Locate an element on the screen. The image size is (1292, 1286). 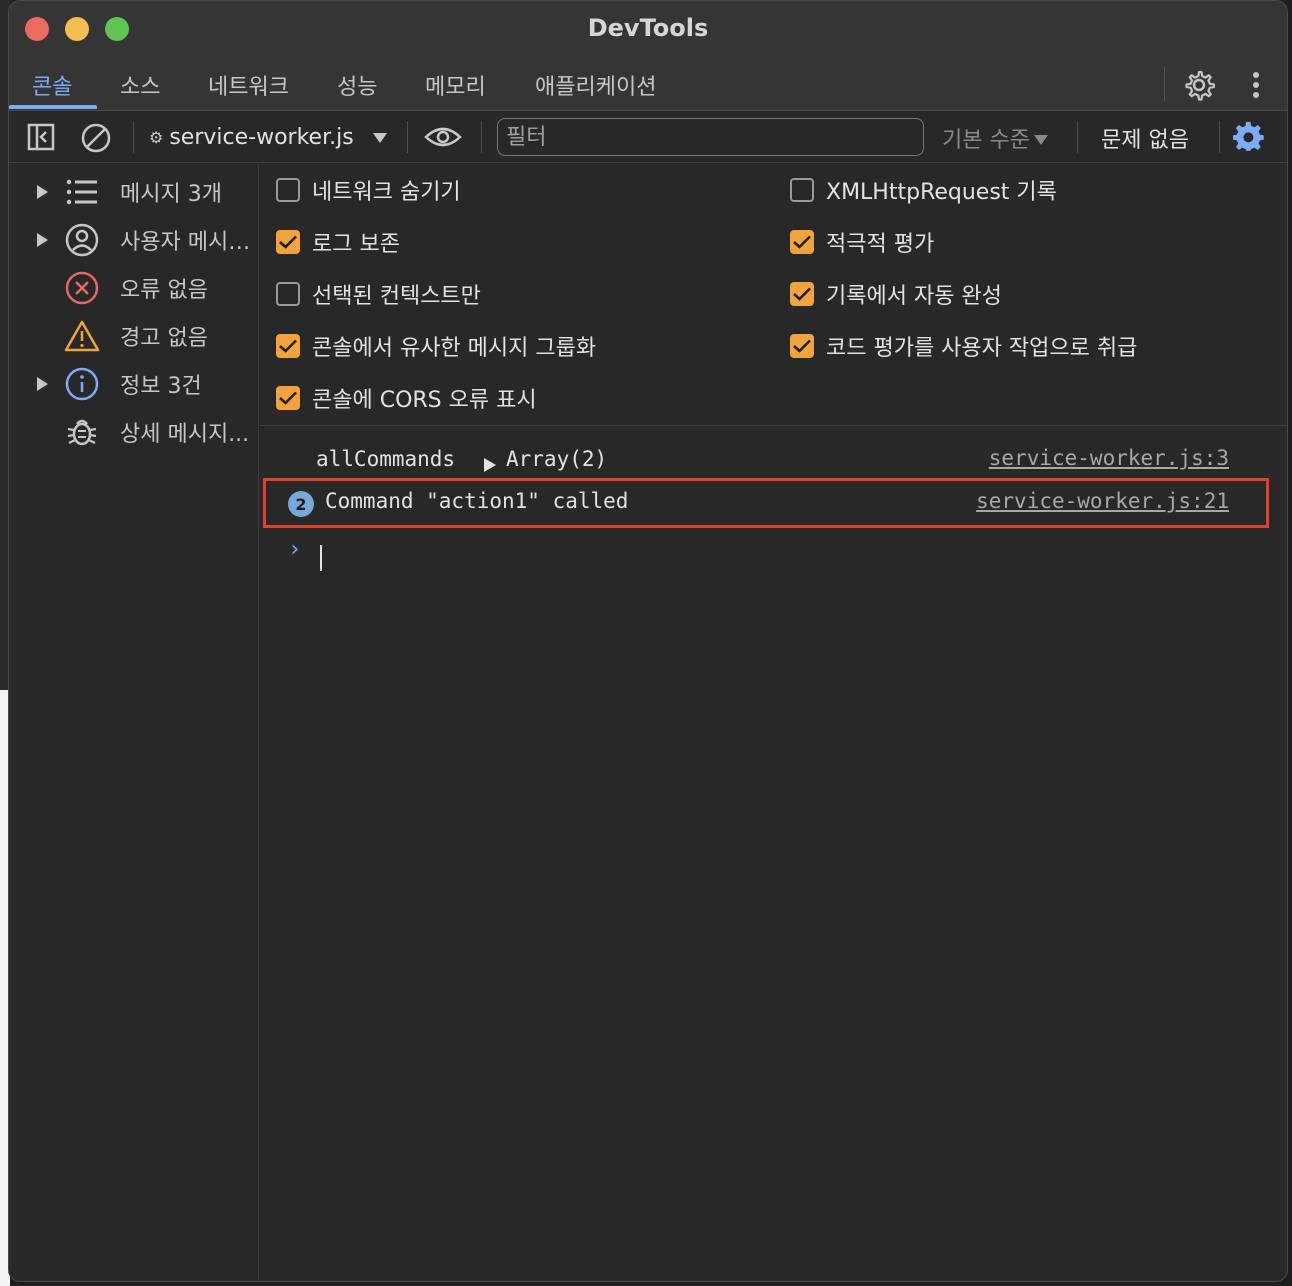
hide-network-option: 네트워크 숨기기 is located at coordinates (368, 190).